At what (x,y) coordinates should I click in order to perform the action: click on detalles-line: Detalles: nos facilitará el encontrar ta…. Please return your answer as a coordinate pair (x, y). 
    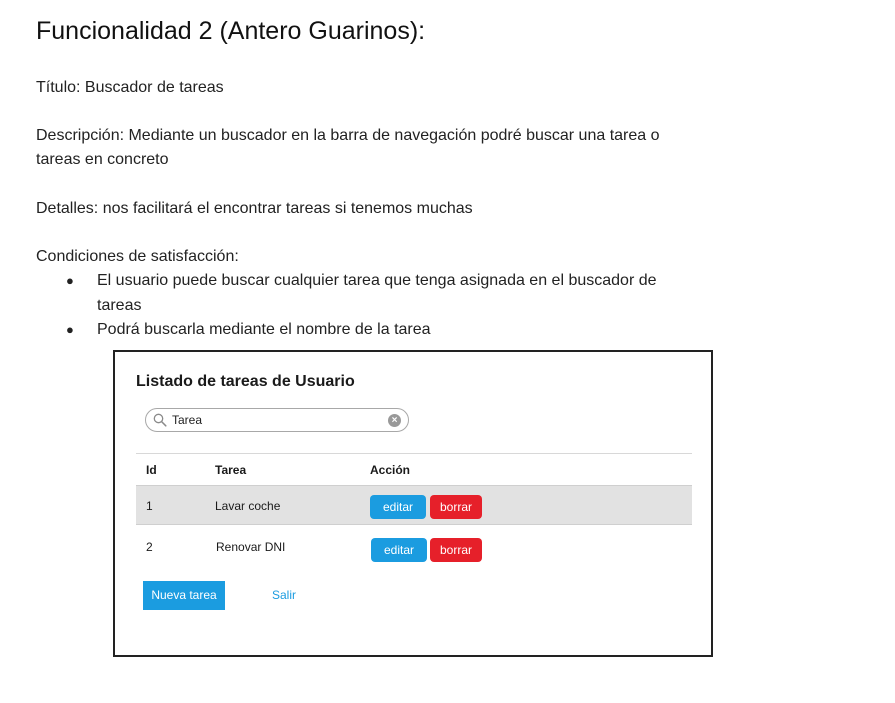
    Looking at the image, I should click on (254, 208).